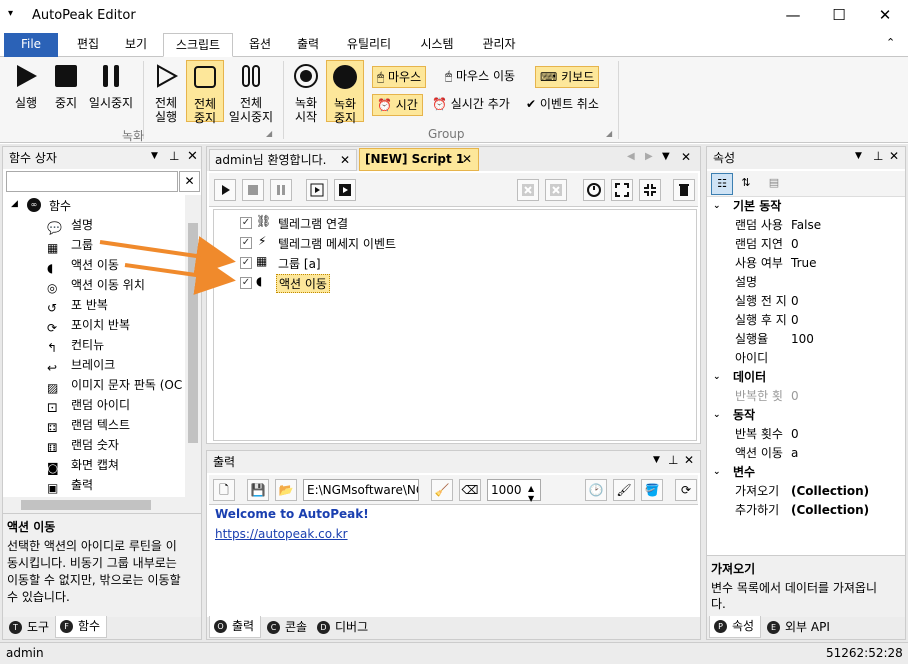 This screenshot has width=908, height=664. I want to click on tab-output: 출력, so click(308, 45).